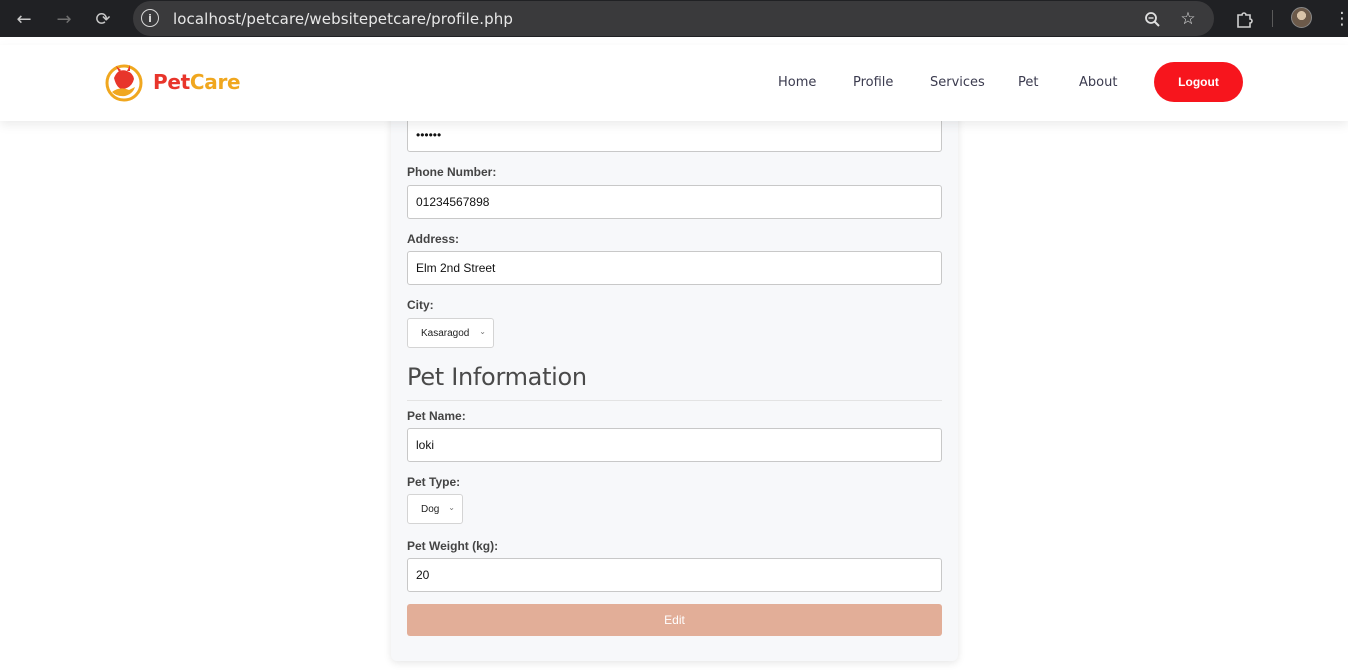  What do you see at coordinates (64, 19) in the screenshot?
I see `forward-arrow-icon: →` at bounding box center [64, 19].